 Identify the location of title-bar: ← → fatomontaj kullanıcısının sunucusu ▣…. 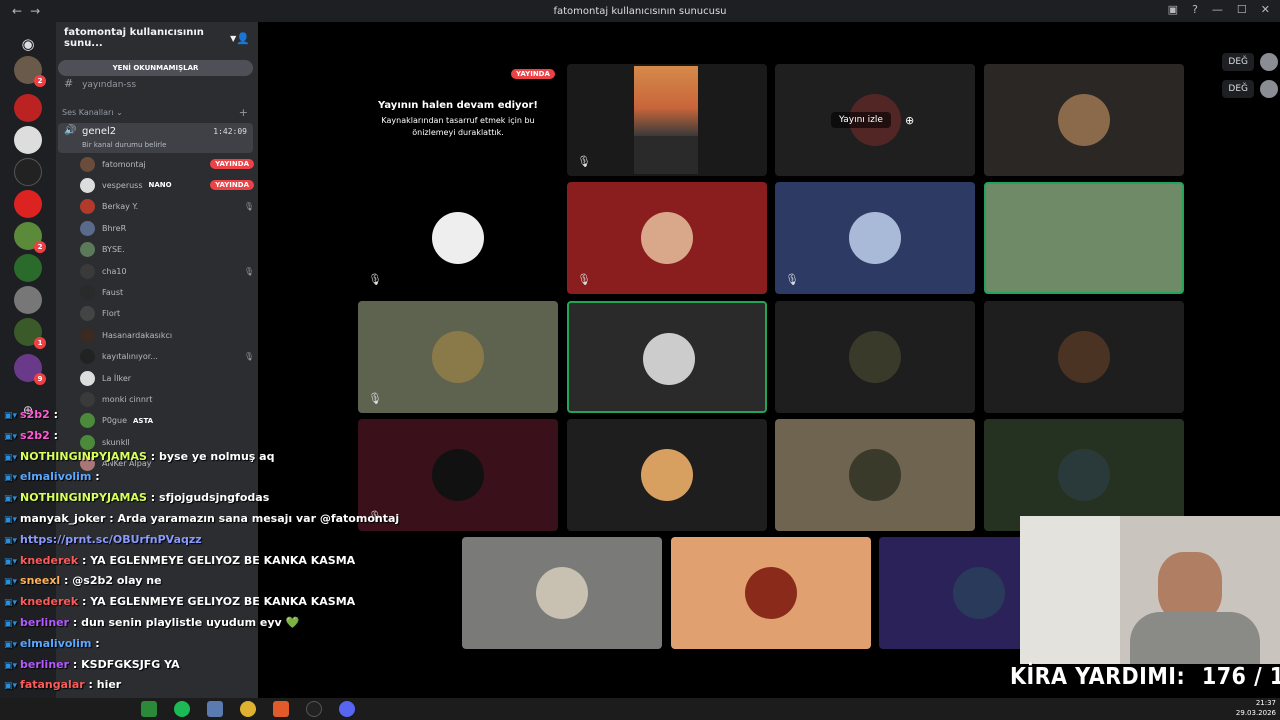
(640, 11).